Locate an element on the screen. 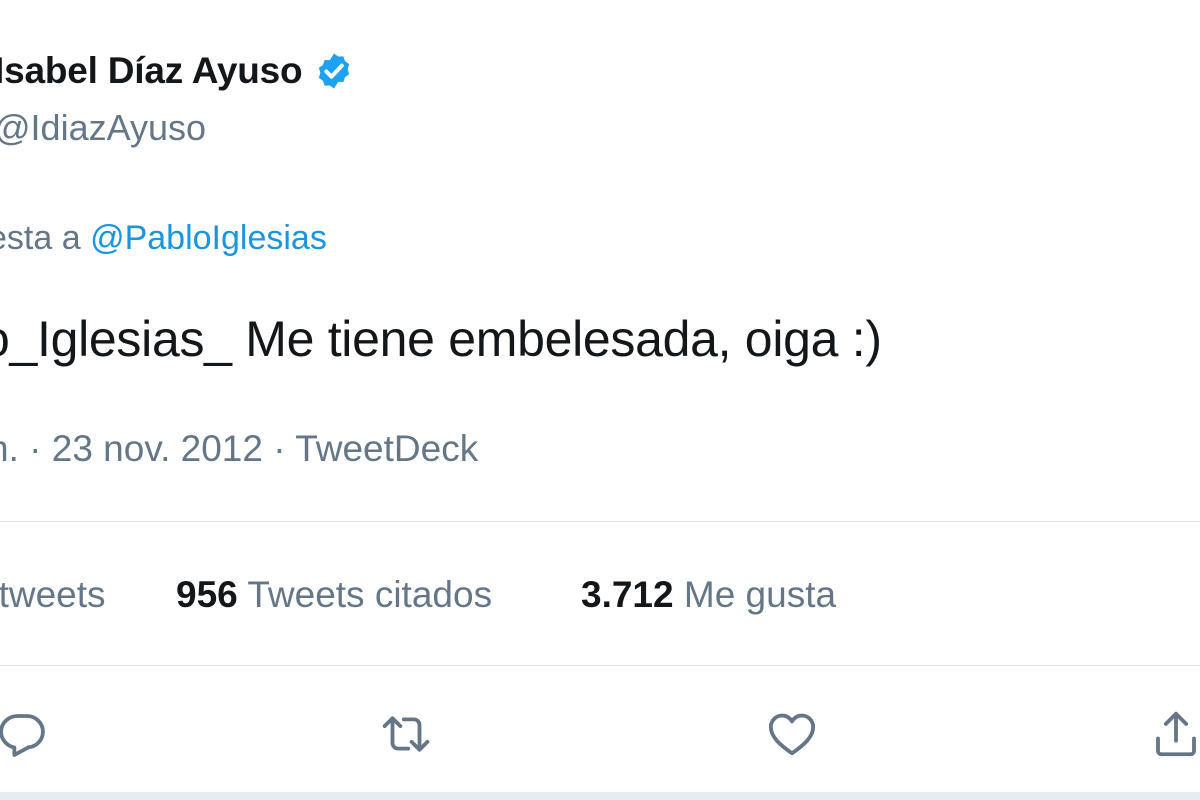  share-button is located at coordinates (1173, 734).